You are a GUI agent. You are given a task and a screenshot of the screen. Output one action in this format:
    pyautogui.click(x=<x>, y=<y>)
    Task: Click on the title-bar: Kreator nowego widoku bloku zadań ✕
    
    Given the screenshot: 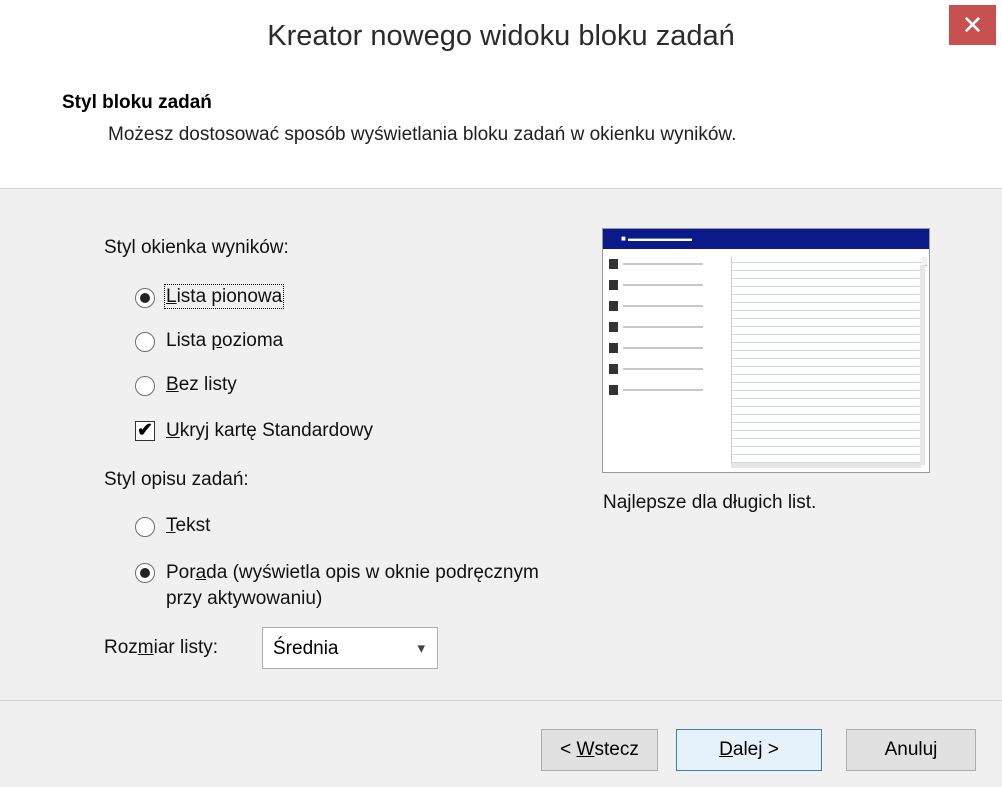 What is the action you would take?
    pyautogui.click(x=501, y=42)
    